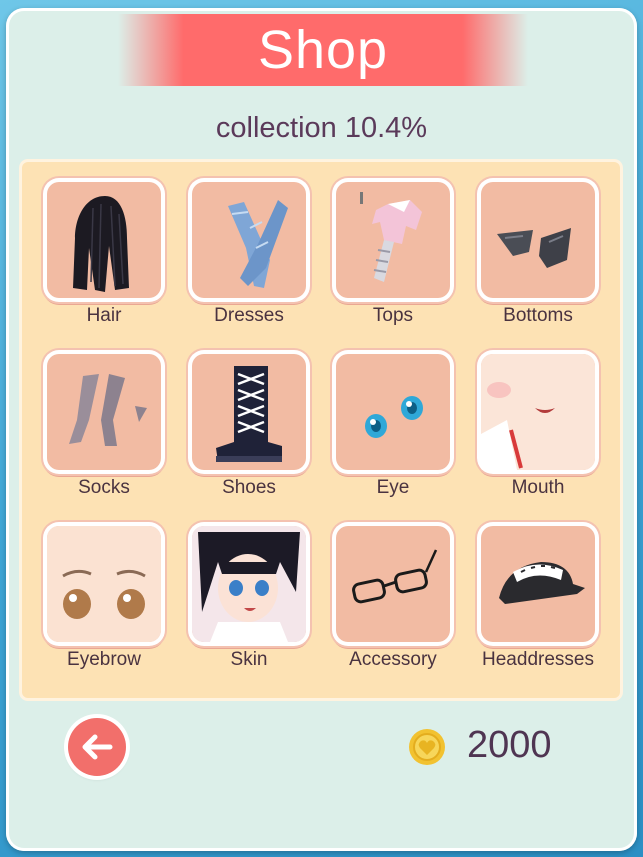 The width and height of the screenshot is (643, 857). I want to click on collection-progress: collection 10.4%, so click(321, 128).